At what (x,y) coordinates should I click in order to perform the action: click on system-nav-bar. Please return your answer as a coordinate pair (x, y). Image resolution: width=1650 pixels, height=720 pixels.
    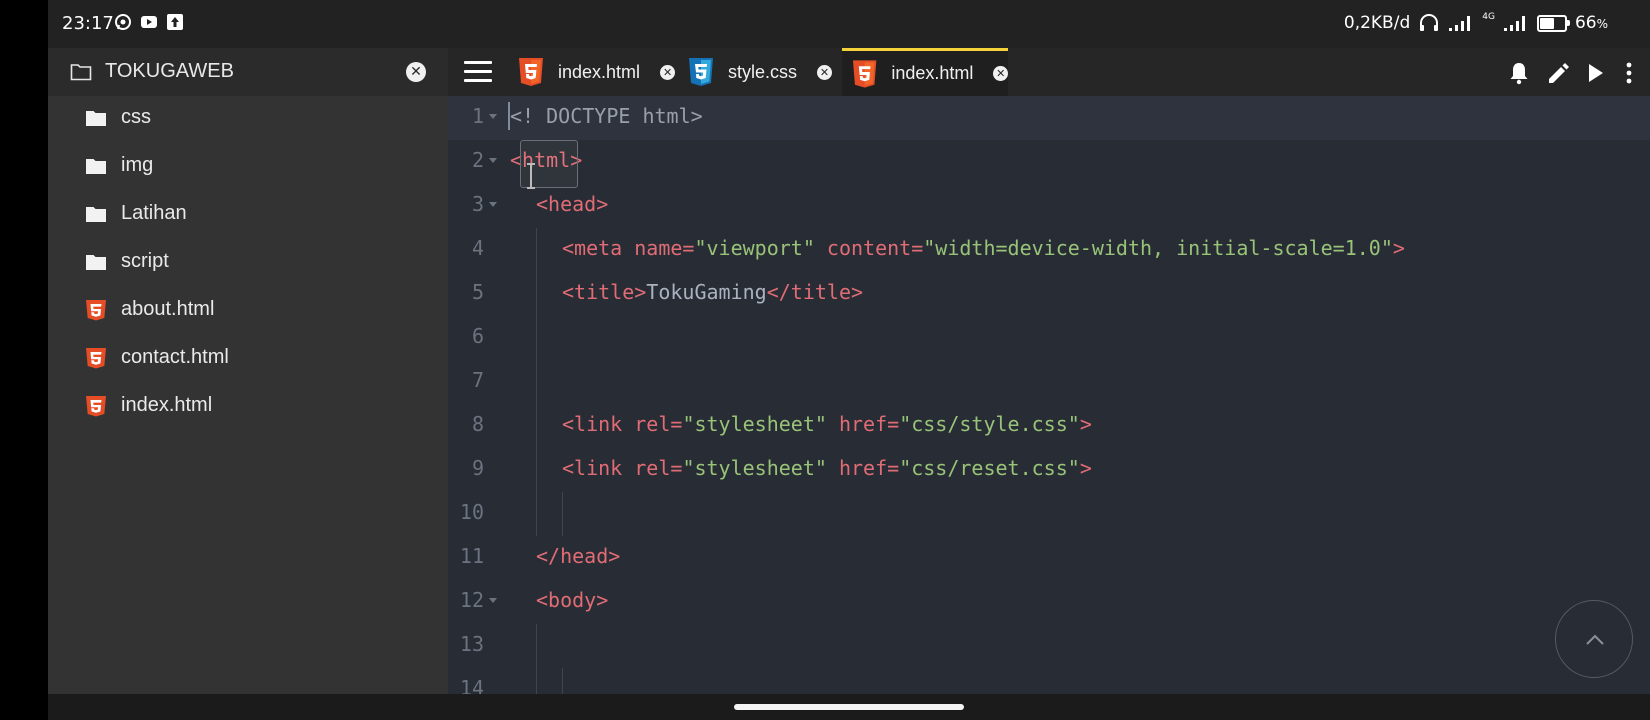
    Looking at the image, I should click on (849, 707).